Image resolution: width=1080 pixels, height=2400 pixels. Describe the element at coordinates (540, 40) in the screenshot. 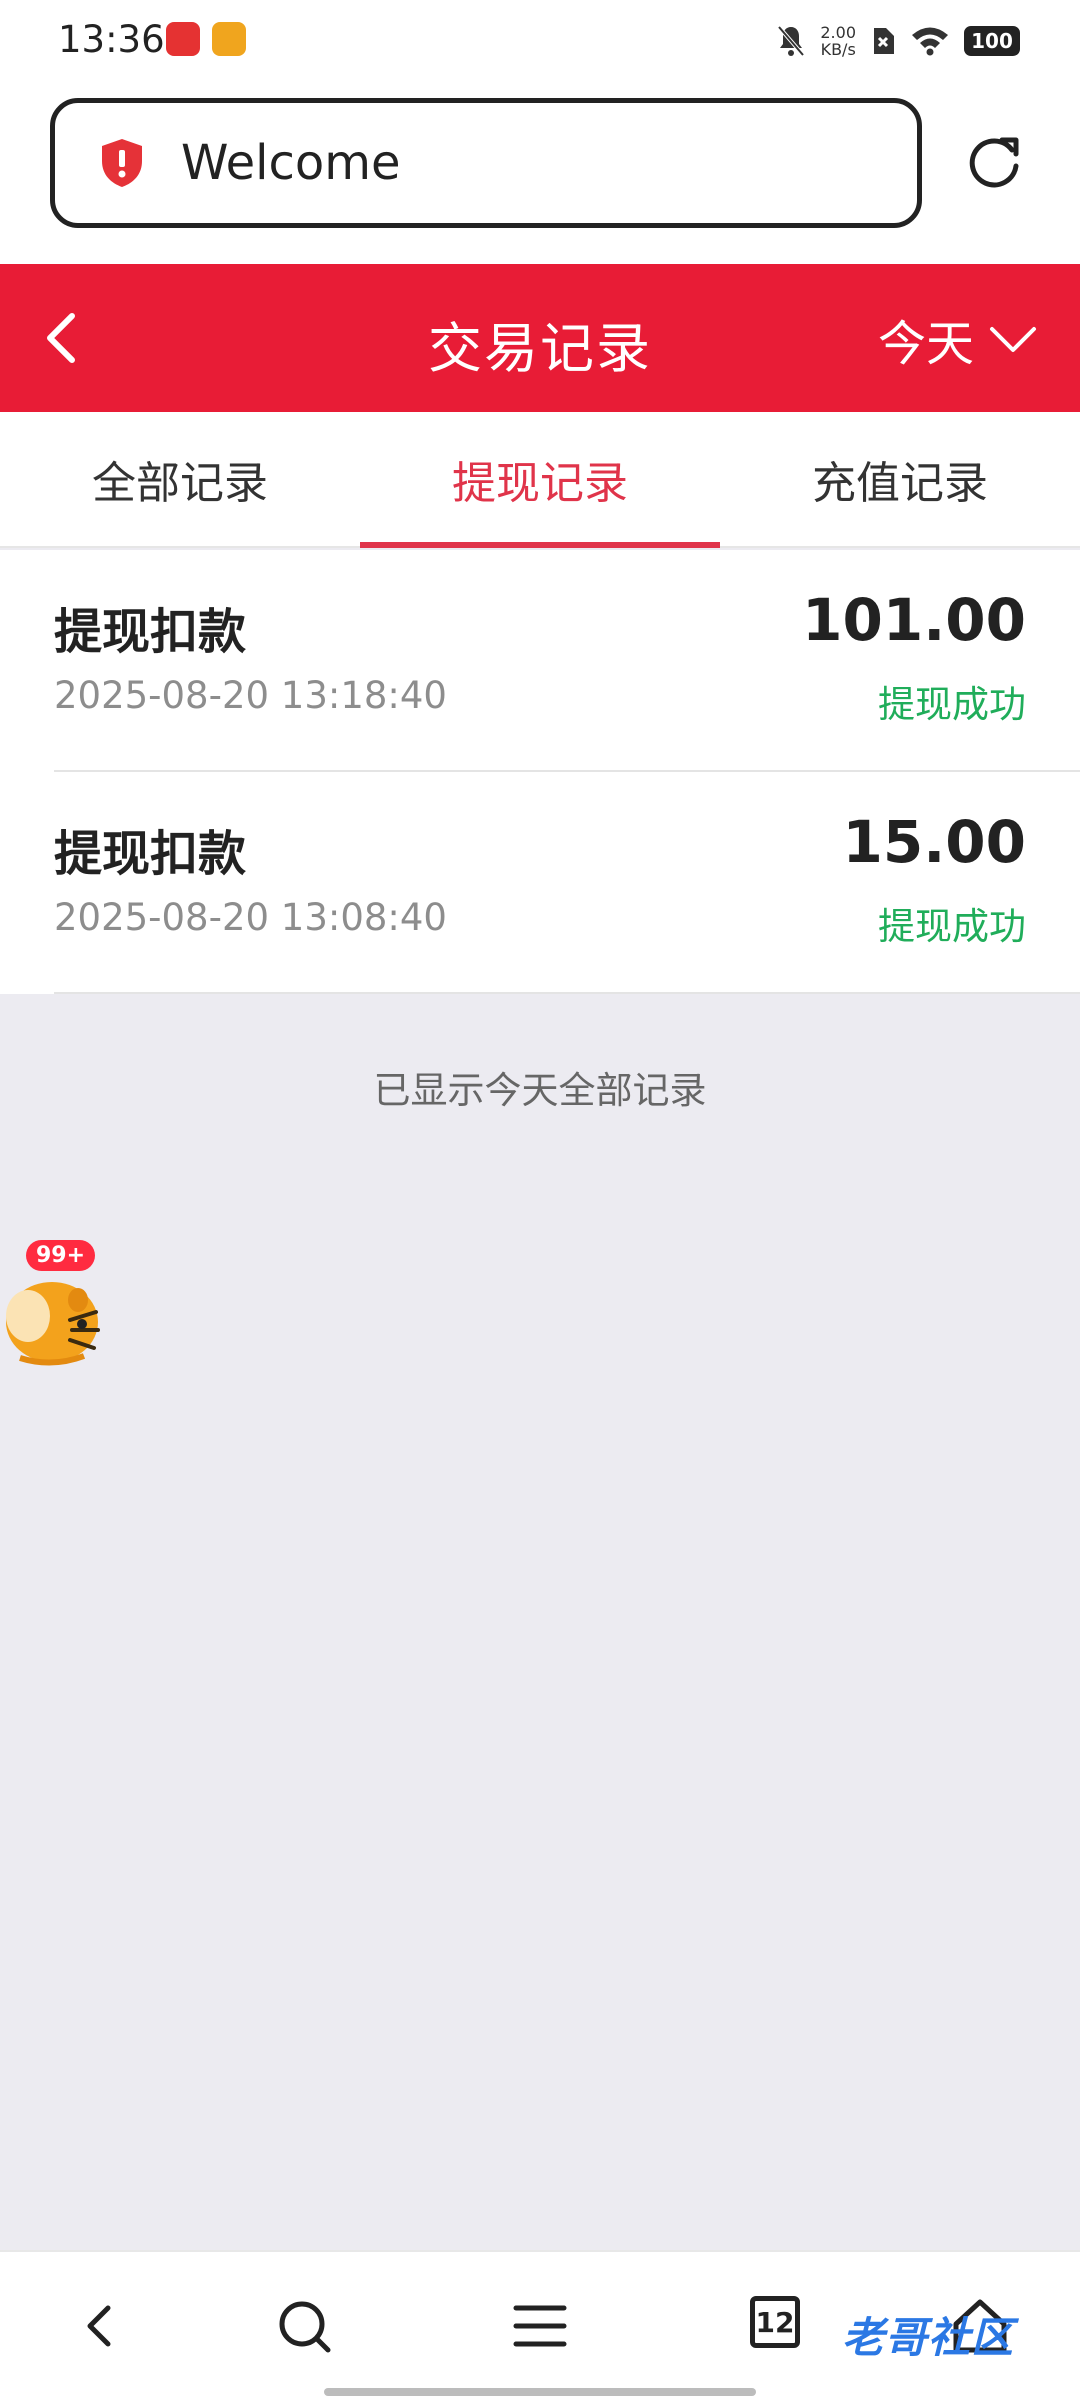

I see `status-bar: 13:36 2.00 KB/s 100` at that location.